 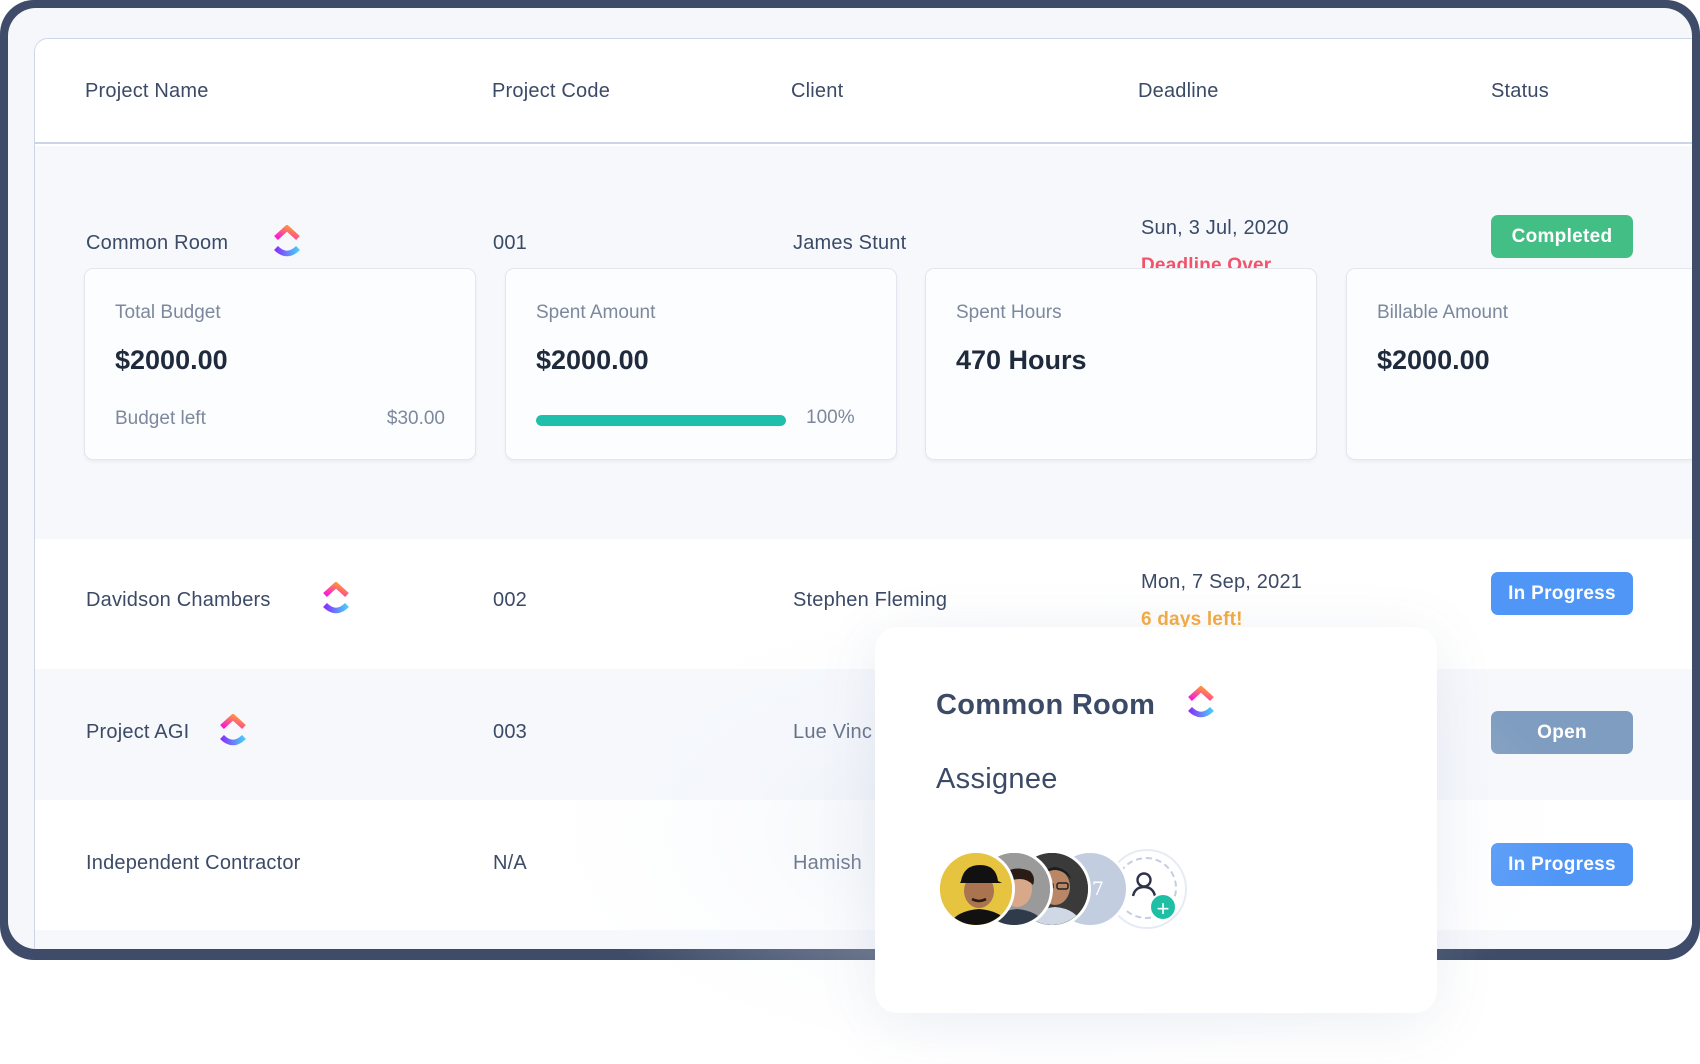 What do you see at coordinates (551, 91) in the screenshot?
I see `header-project-code: Project Code` at bounding box center [551, 91].